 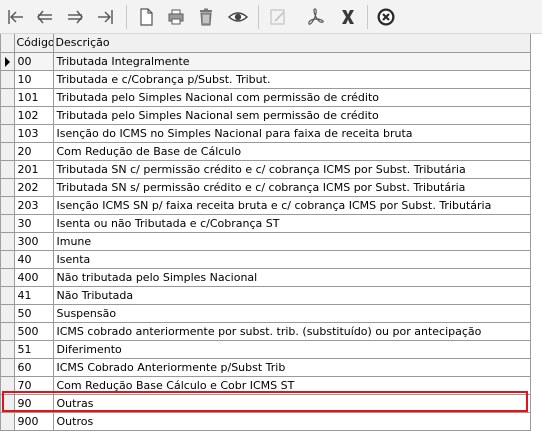 I want to click on table-row: 900 Outros, so click(x=266, y=421).